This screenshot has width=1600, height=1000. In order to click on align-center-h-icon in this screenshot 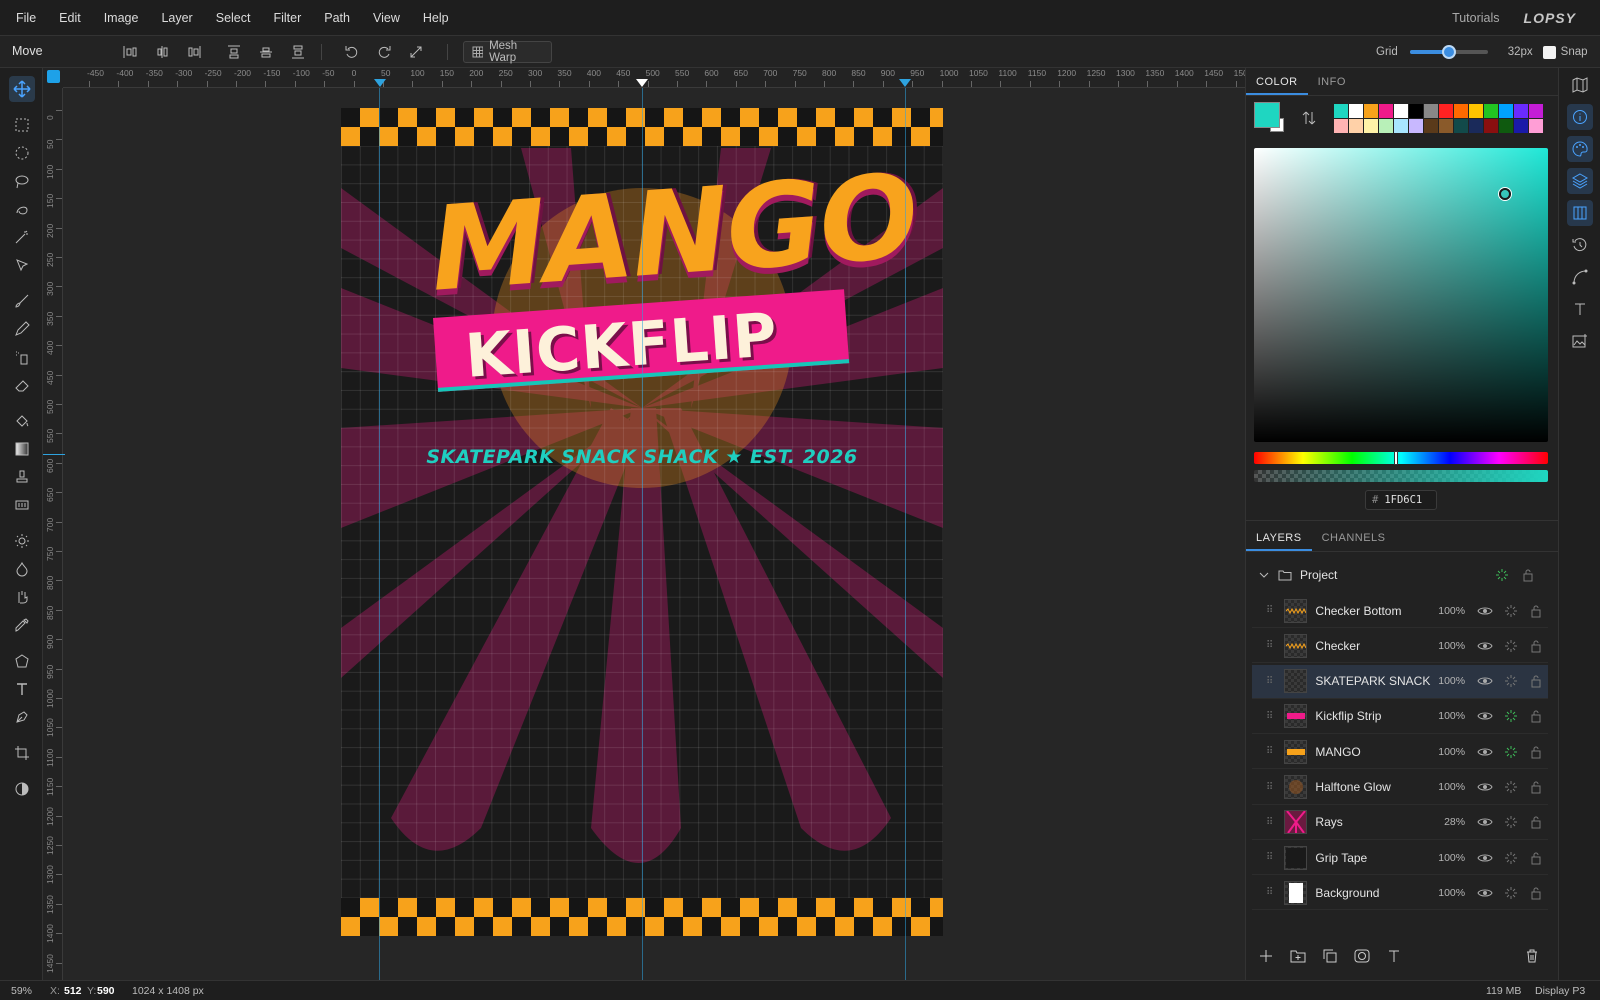, I will do `click(162, 52)`.